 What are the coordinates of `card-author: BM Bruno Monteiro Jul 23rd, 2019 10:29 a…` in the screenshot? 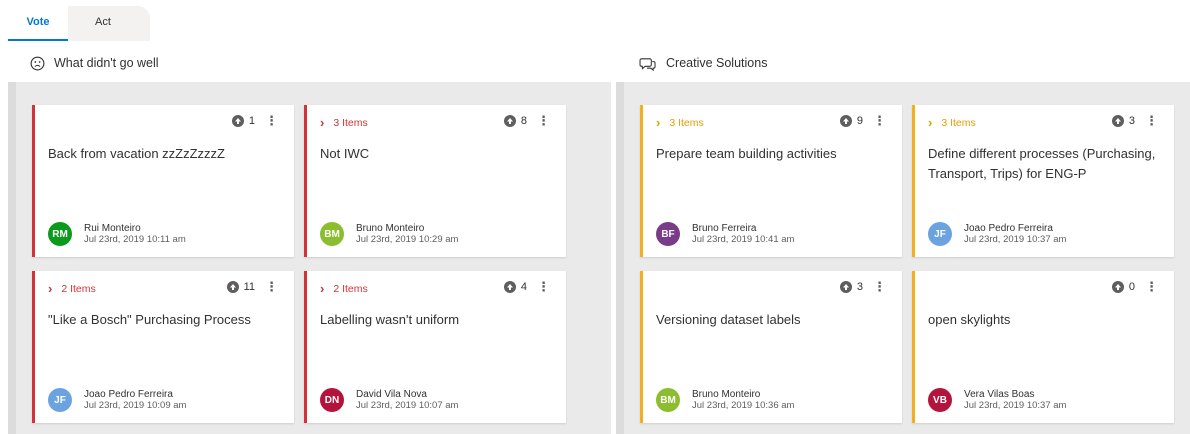 It's located at (389, 234).